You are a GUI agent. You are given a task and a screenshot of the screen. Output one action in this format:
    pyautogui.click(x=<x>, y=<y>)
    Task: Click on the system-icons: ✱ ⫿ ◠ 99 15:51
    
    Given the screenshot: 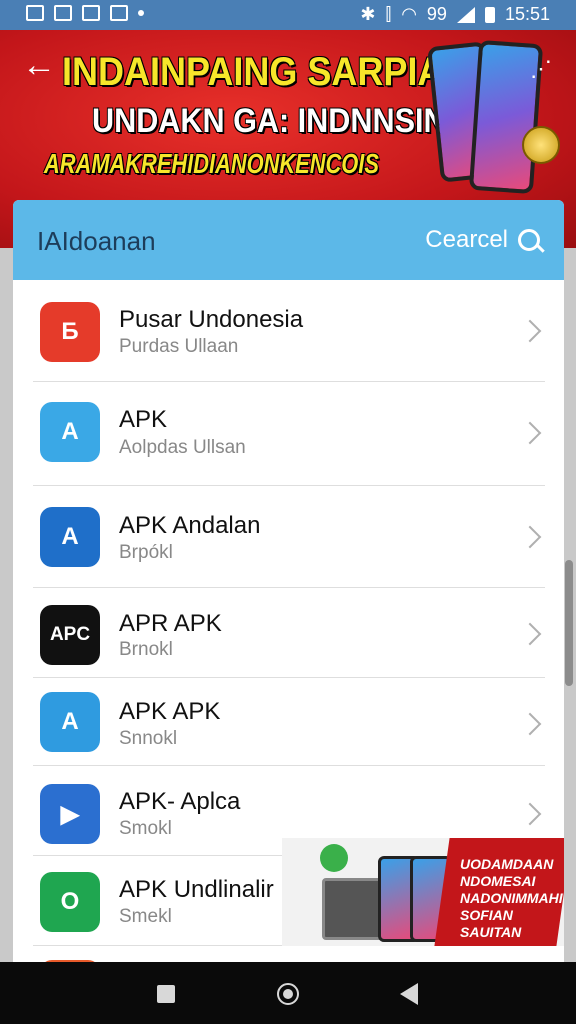 What is the action you would take?
    pyautogui.click(x=455, y=14)
    